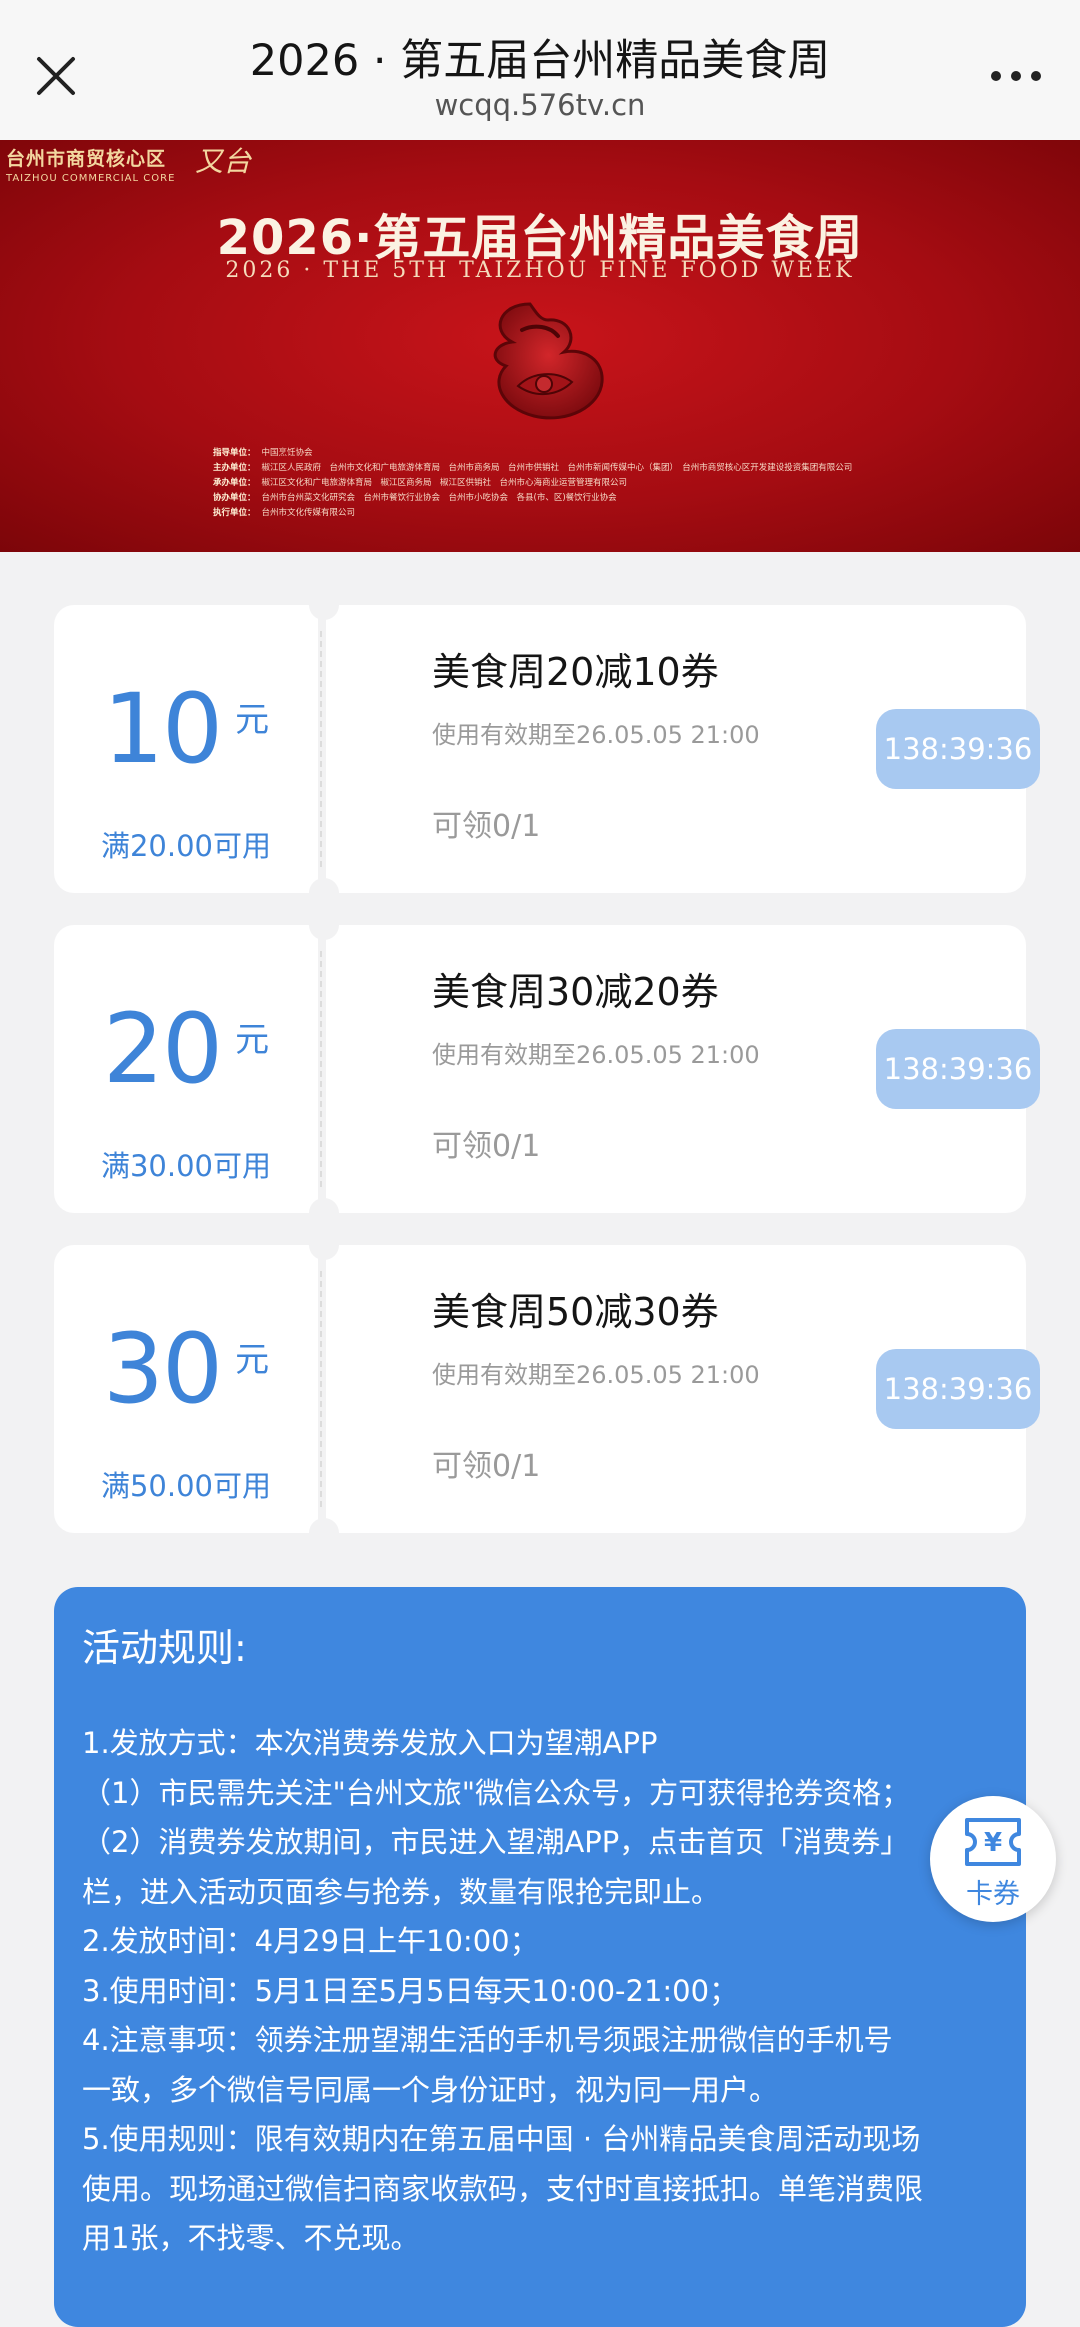 This screenshot has height=2327, width=1080. Describe the element at coordinates (186, 1166) in the screenshot. I see `coupon-condition: 满30.00可用` at that location.